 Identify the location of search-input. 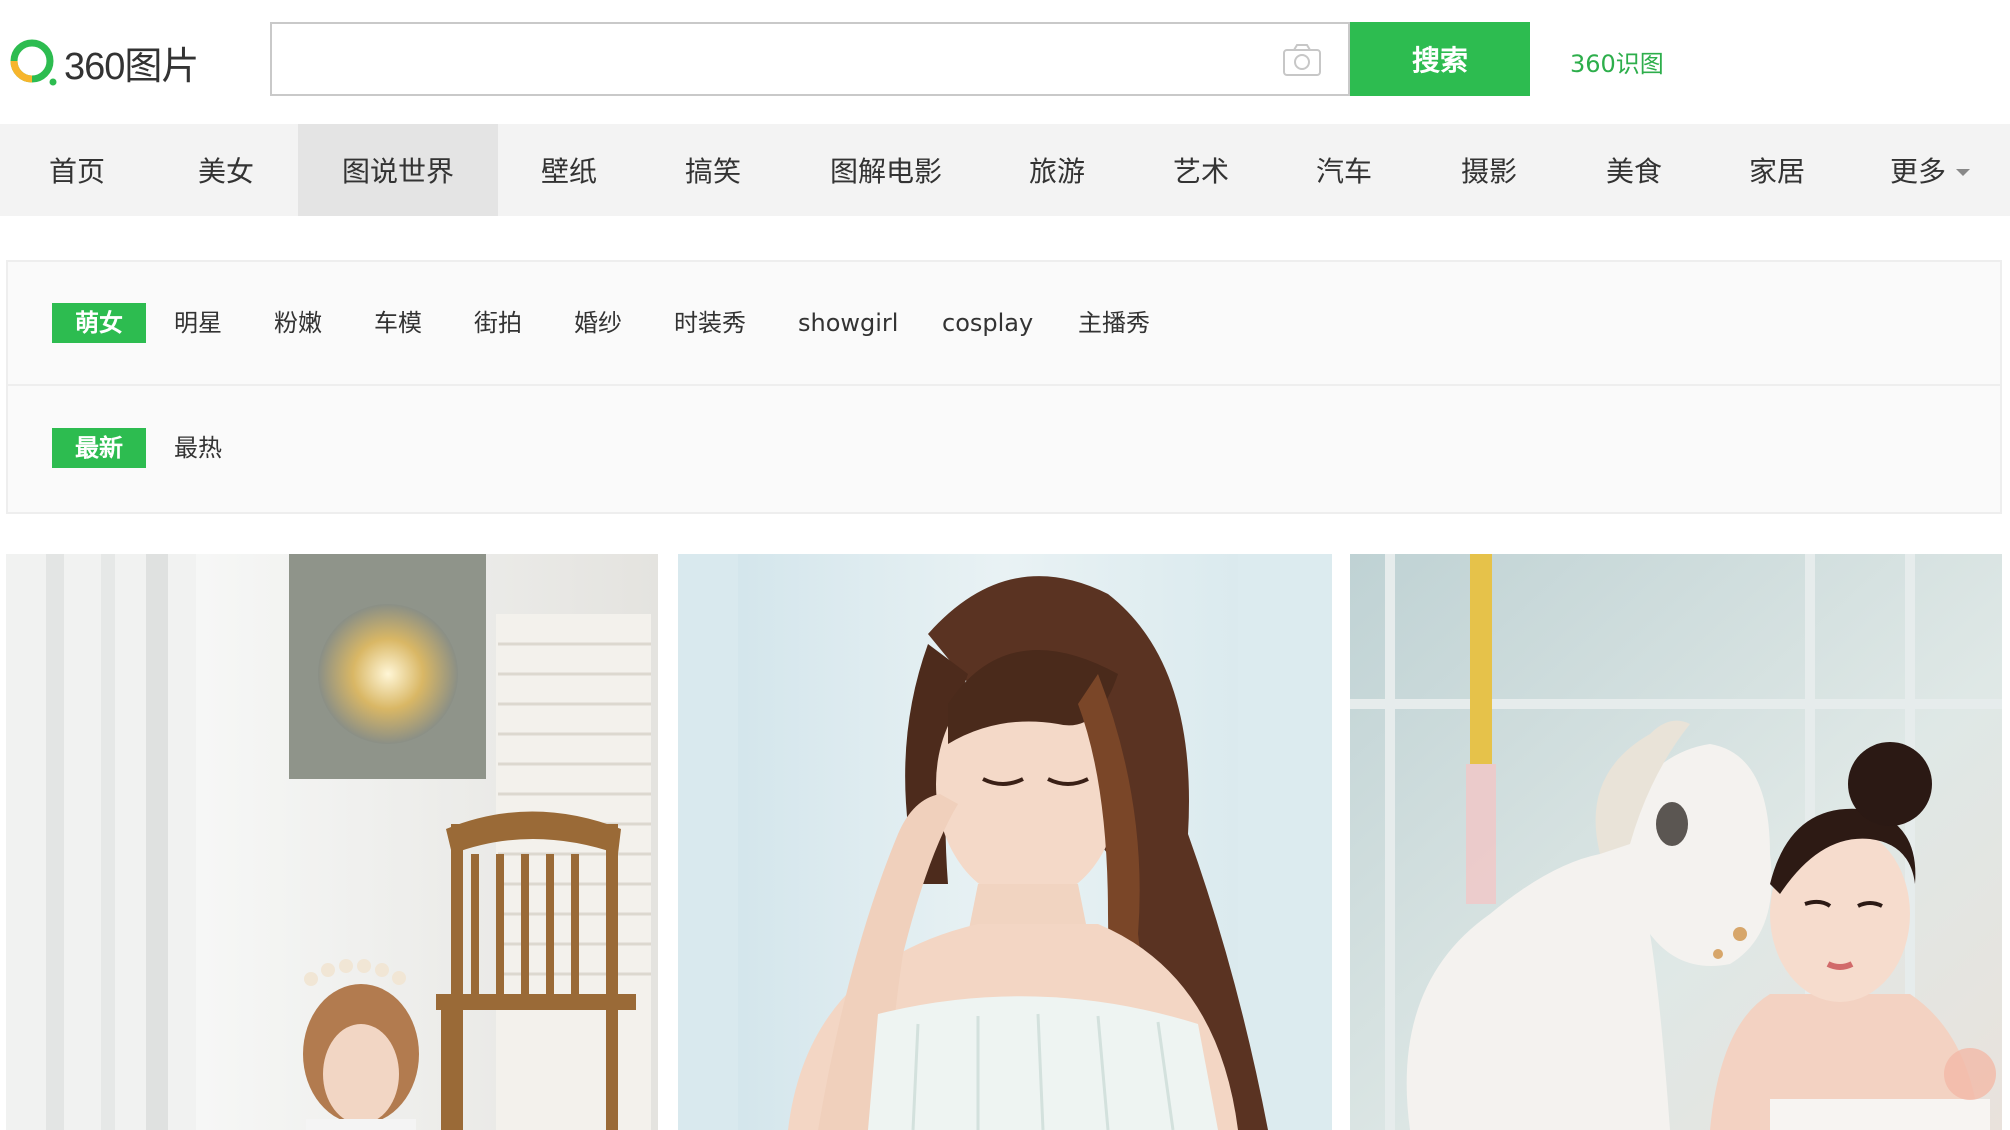
(762, 59).